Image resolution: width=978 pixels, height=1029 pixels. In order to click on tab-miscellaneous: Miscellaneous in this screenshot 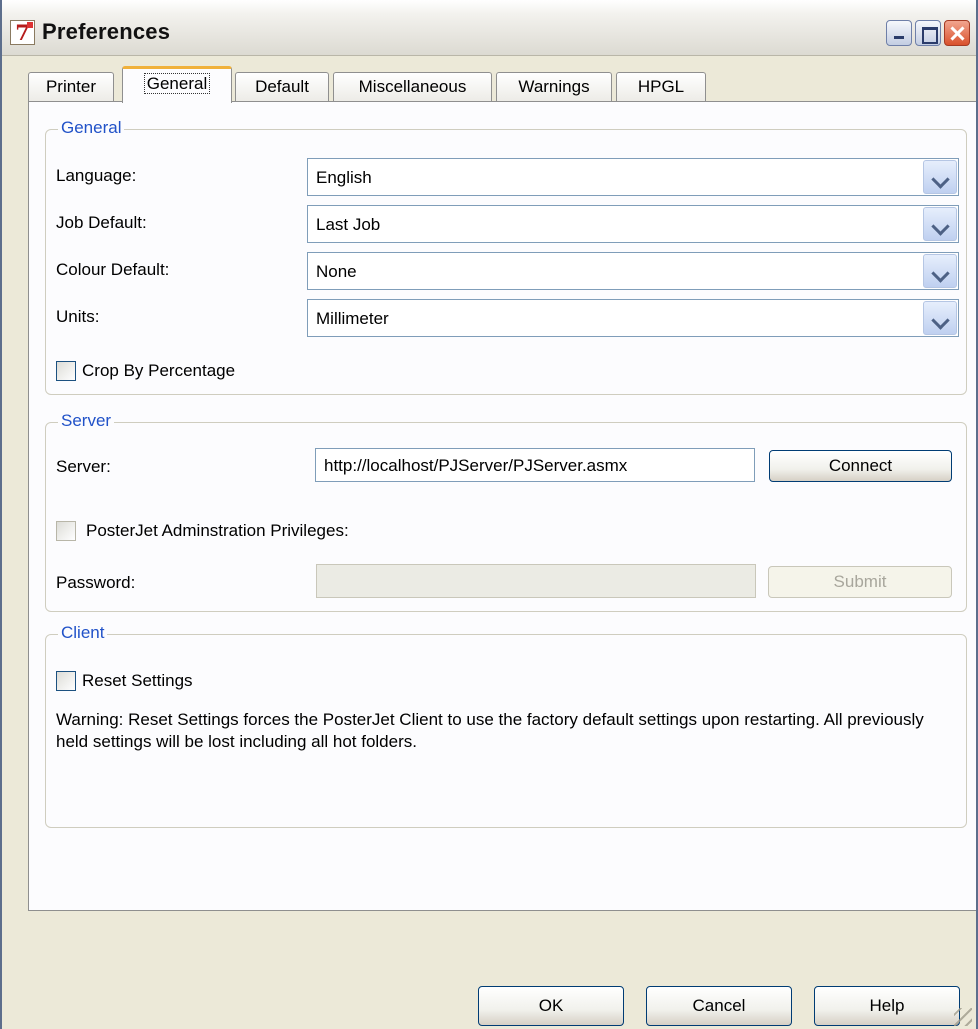, I will do `click(412, 87)`.